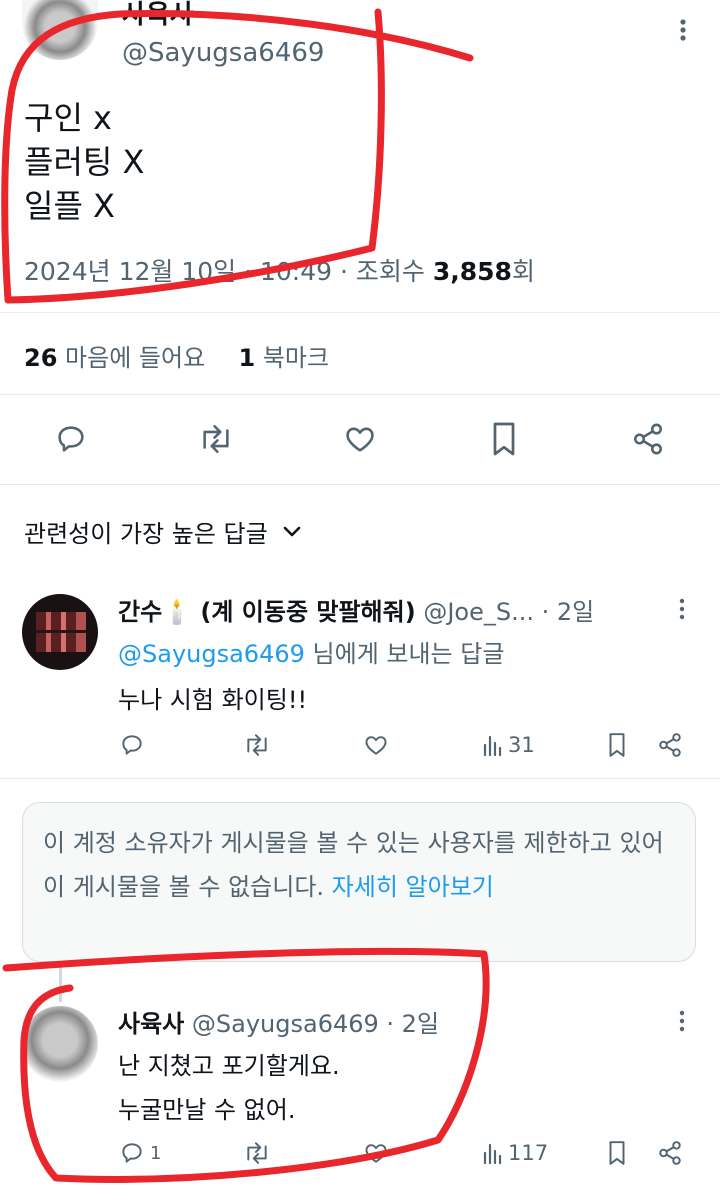 This screenshot has height=1200, width=720. I want to click on main-tweet-line: 구인 x, so click(68, 118).